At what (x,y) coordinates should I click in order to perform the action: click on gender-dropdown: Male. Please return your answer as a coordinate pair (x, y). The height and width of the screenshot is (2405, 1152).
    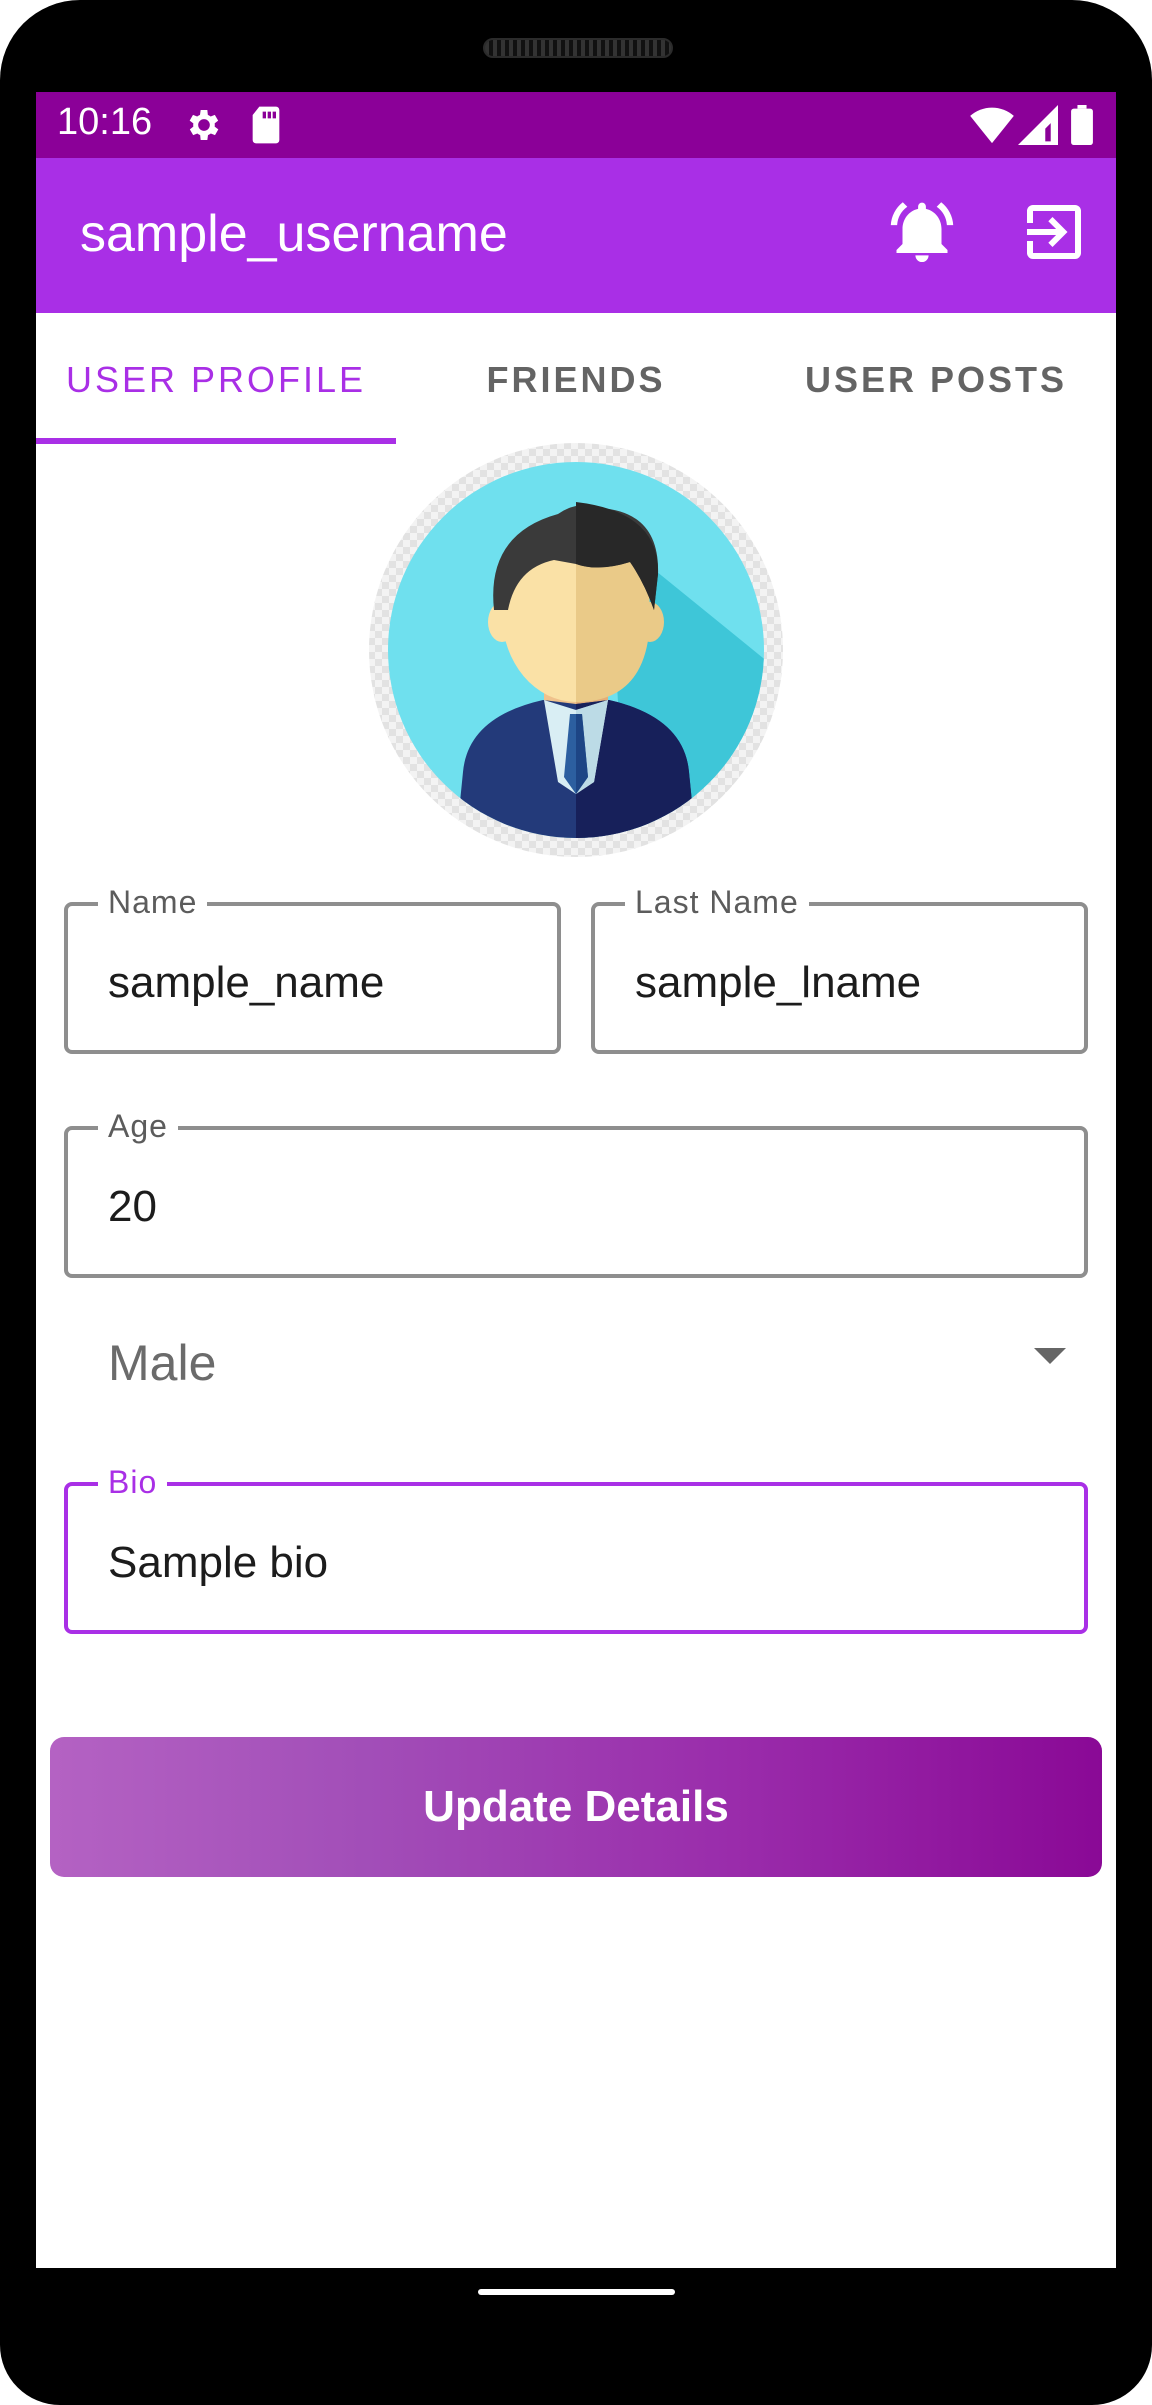
    Looking at the image, I should click on (574, 1362).